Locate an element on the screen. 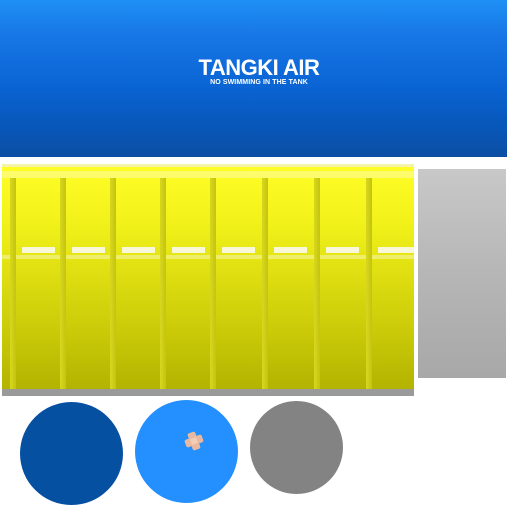 The image size is (512, 512). crate-base is located at coordinates (208, 392).